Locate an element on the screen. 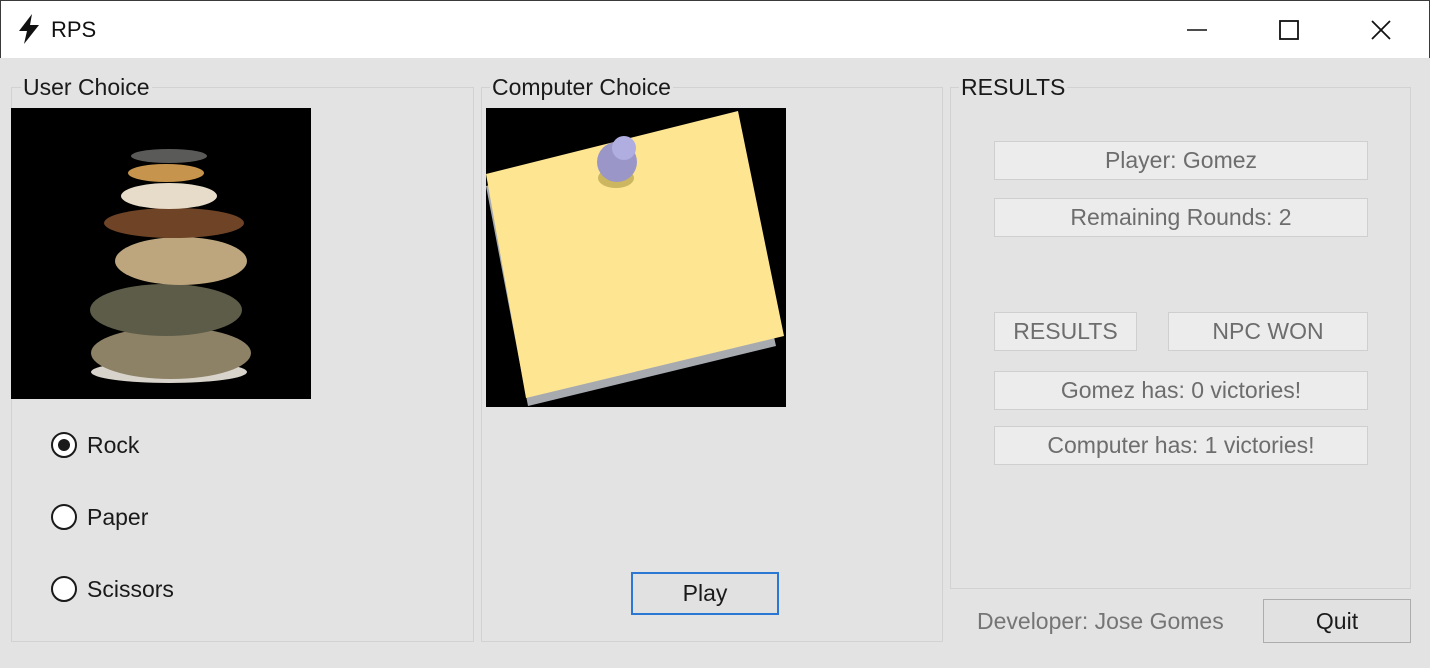 Image resolution: width=1430 pixels, height=668 pixels. computer-choice-image is located at coordinates (636, 257).